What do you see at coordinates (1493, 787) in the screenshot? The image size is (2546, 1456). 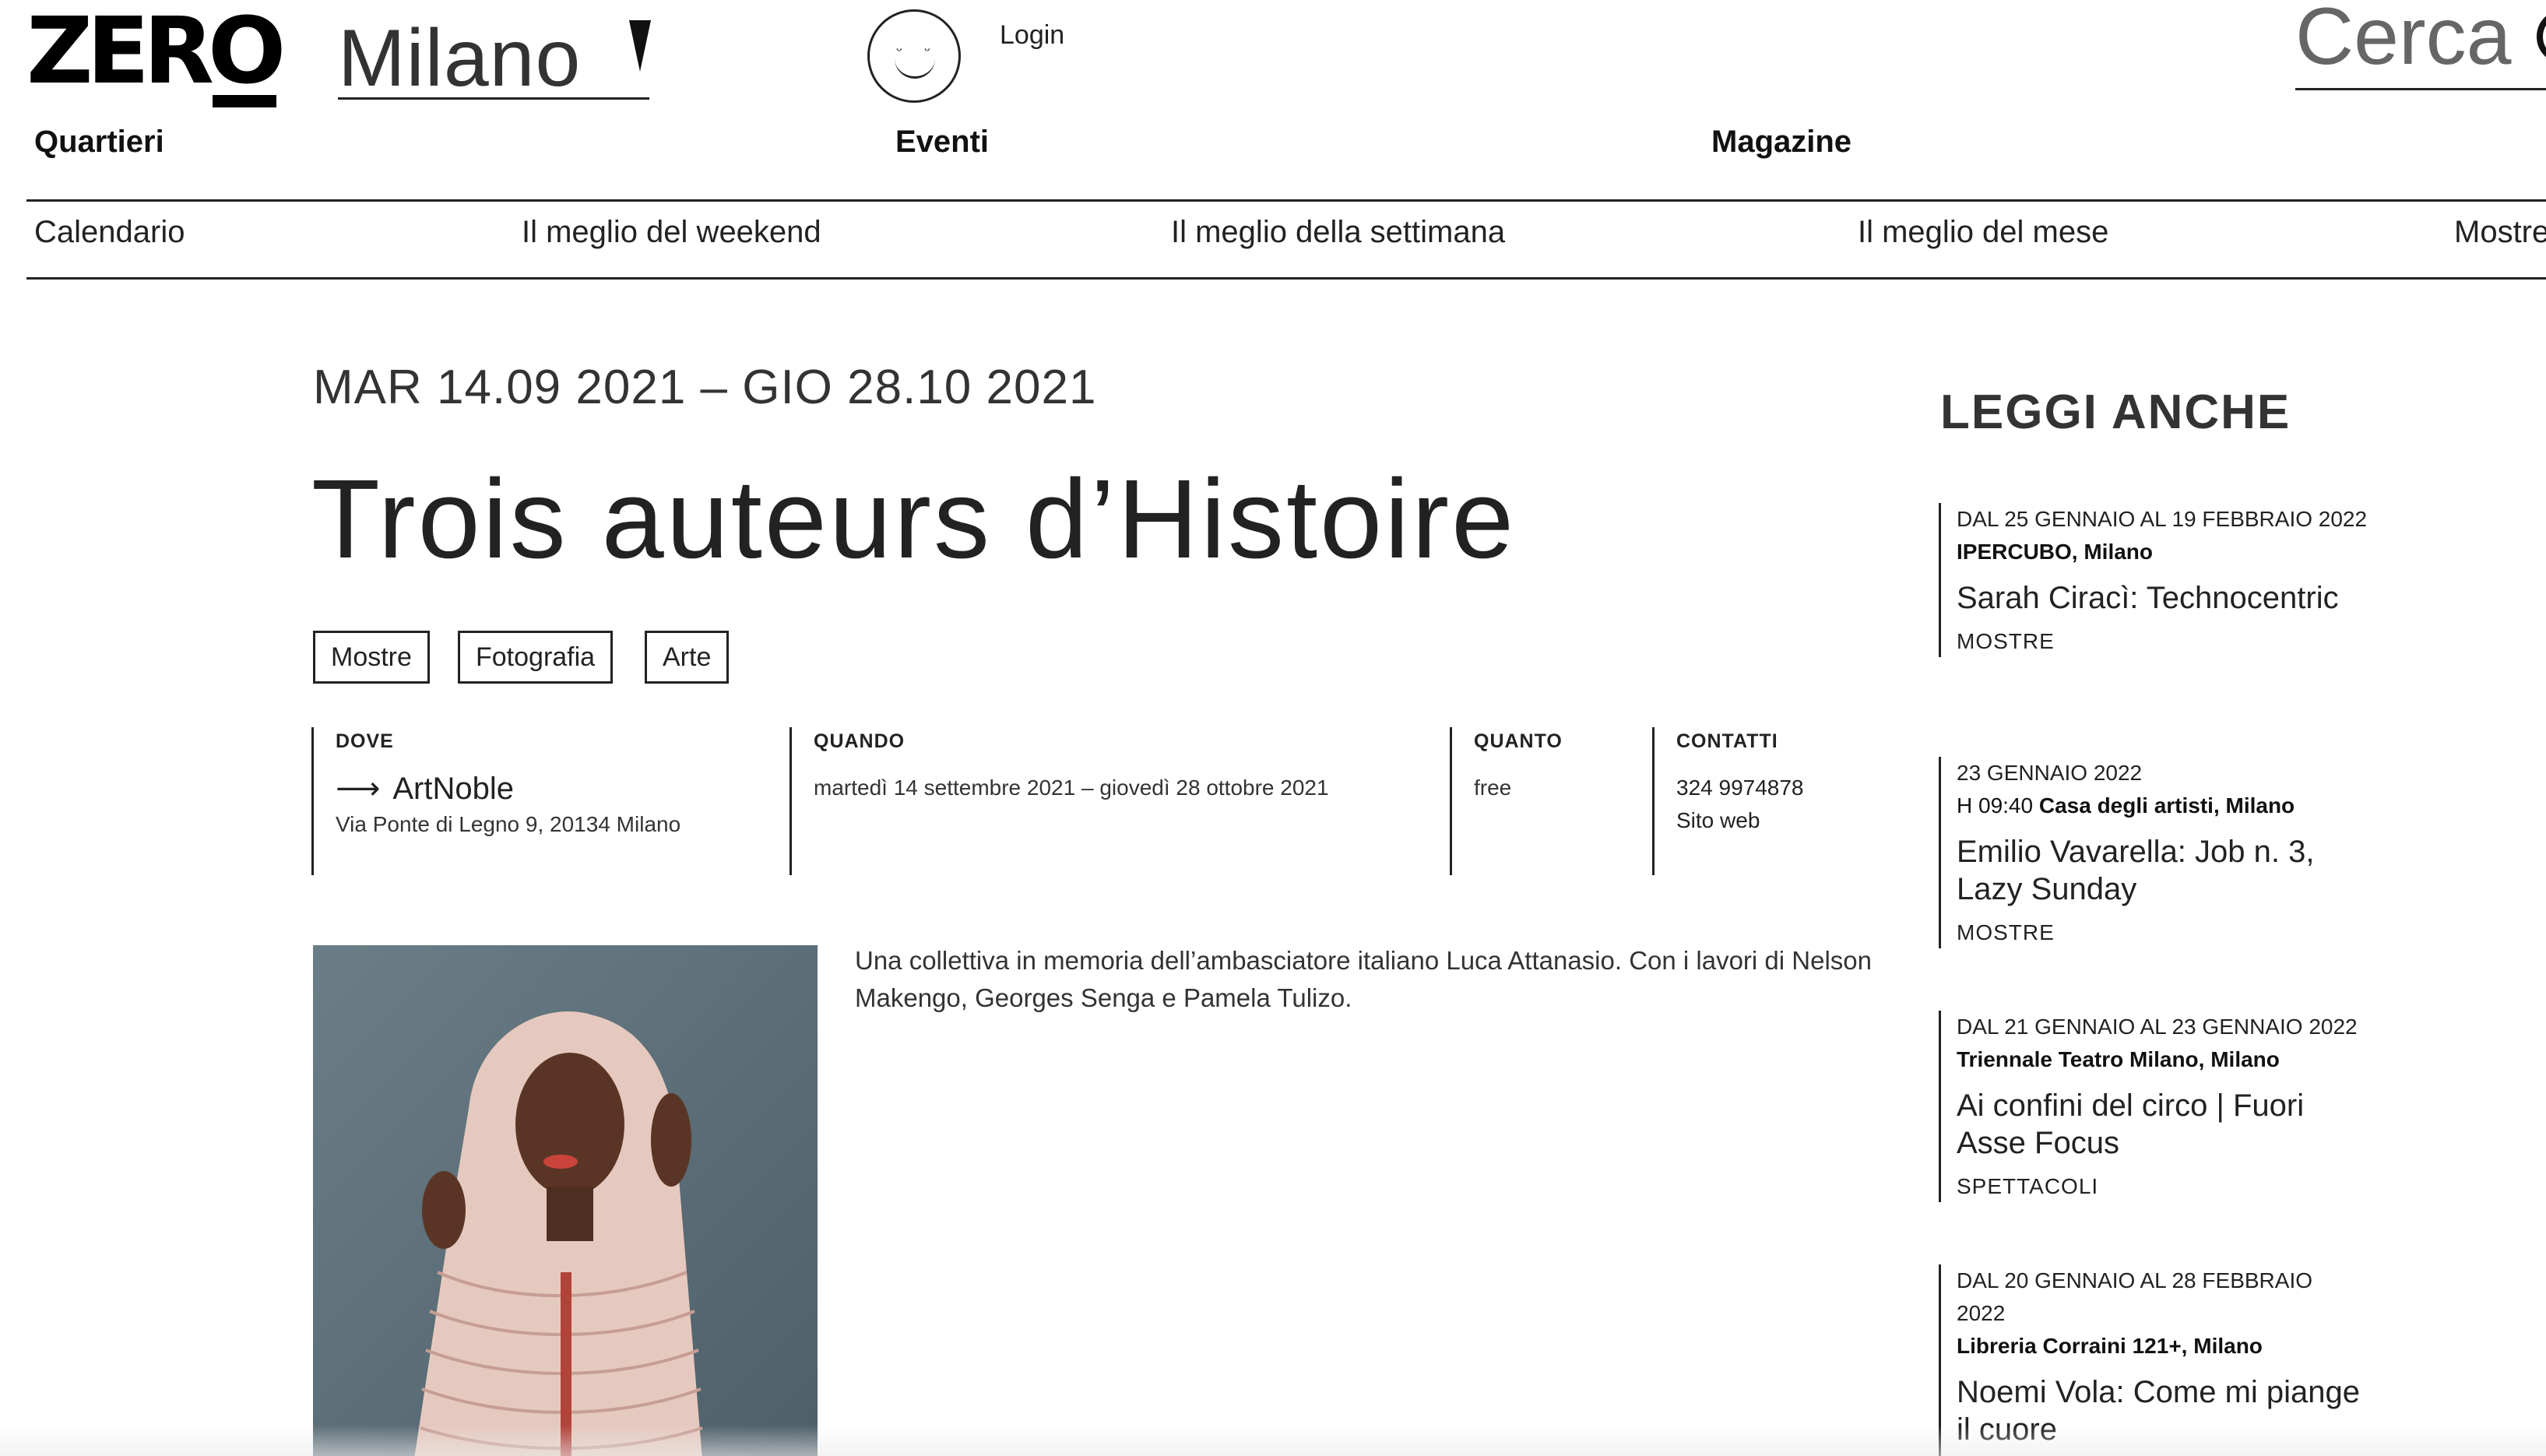 I see `quanto-value: free` at bounding box center [1493, 787].